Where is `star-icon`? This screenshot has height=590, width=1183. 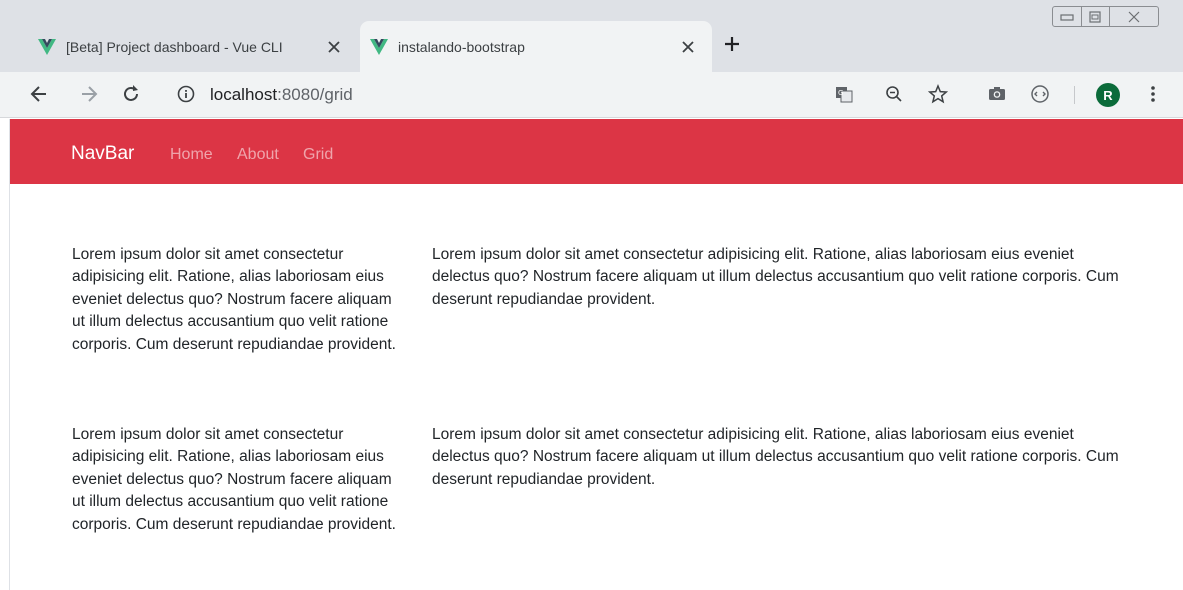
star-icon is located at coordinates (938, 94).